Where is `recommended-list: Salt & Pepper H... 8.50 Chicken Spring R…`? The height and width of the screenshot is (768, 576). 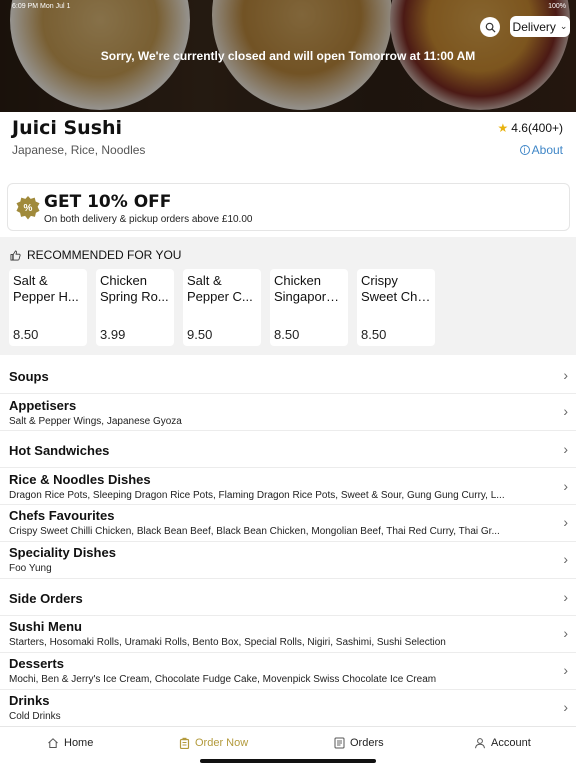
recommended-list: Salt & Pepper H... 8.50 Chicken Spring R… is located at coordinates (222, 307).